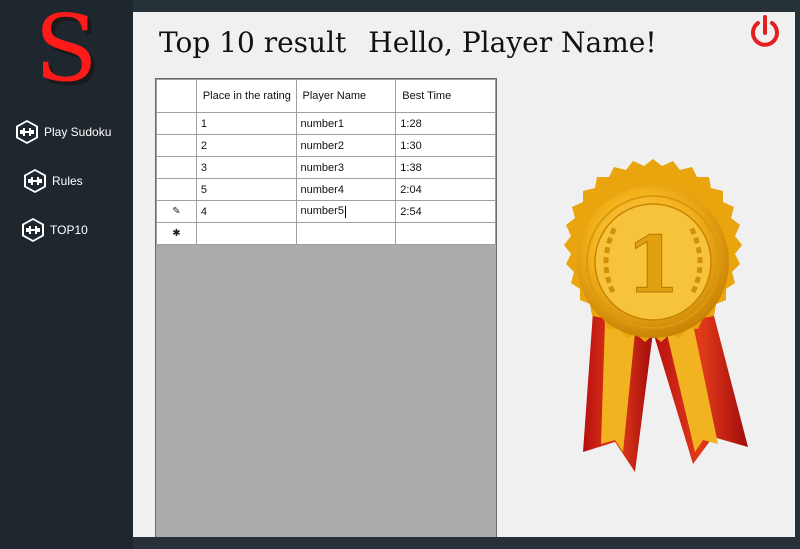 This screenshot has width=800, height=549. I want to click on cell-player-name: number4, so click(346, 189).